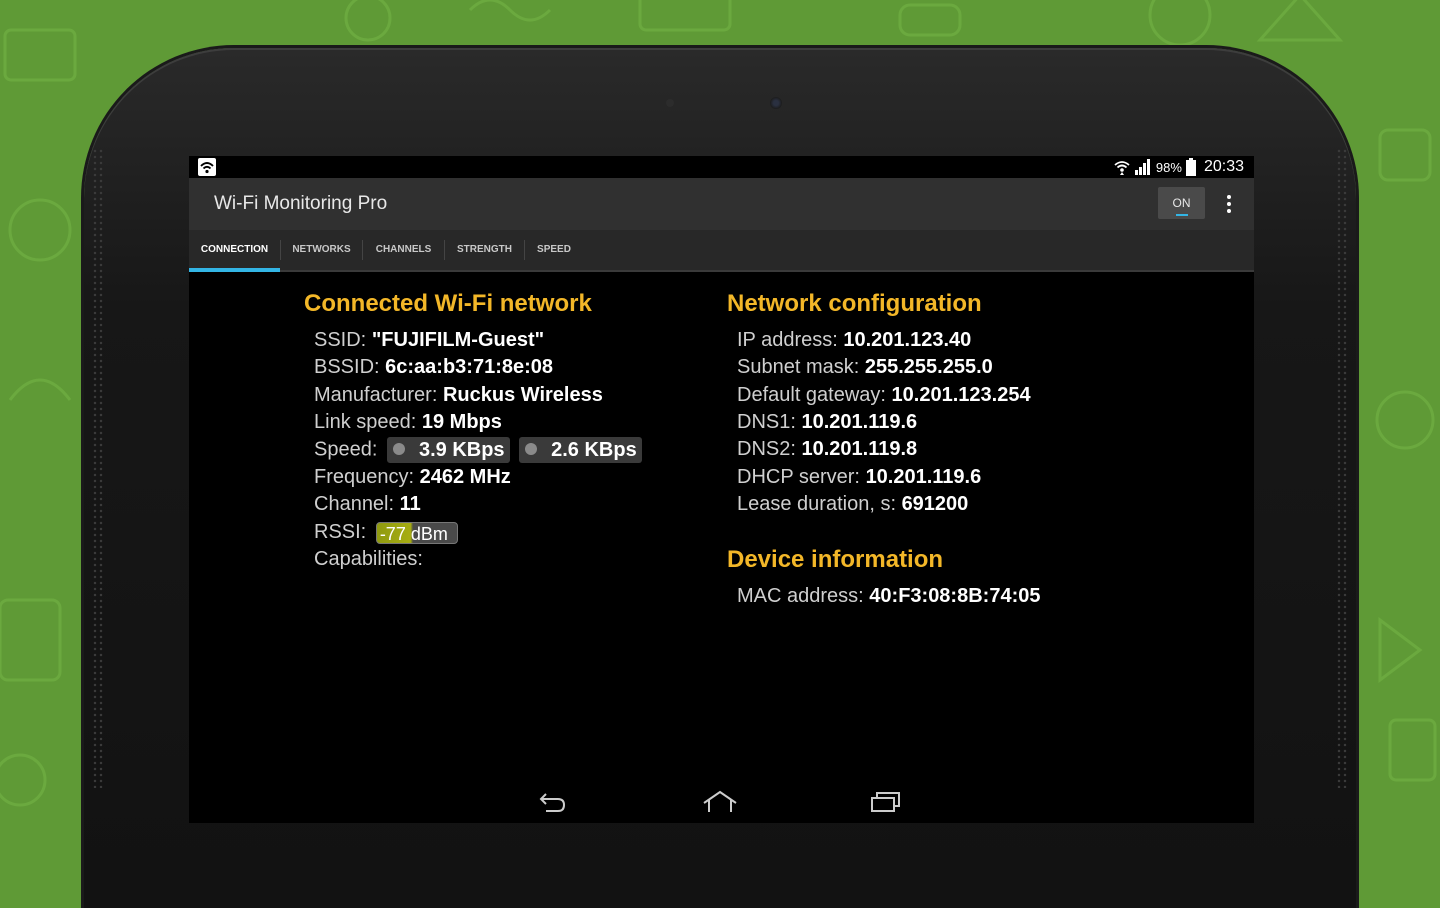 The image size is (1440, 908). I want to click on gateway-row: Default gateway: 10.201.123.254, so click(884, 395).